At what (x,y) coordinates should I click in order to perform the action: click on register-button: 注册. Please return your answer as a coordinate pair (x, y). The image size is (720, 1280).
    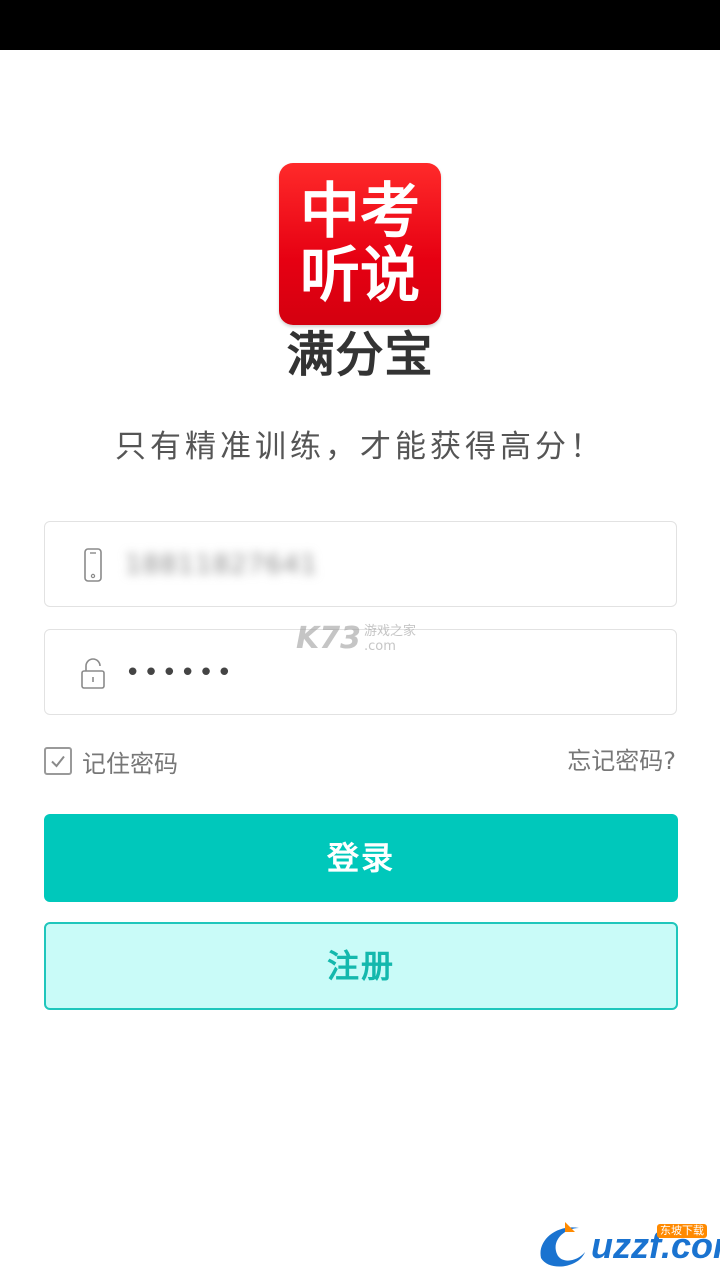
    Looking at the image, I should click on (361, 966).